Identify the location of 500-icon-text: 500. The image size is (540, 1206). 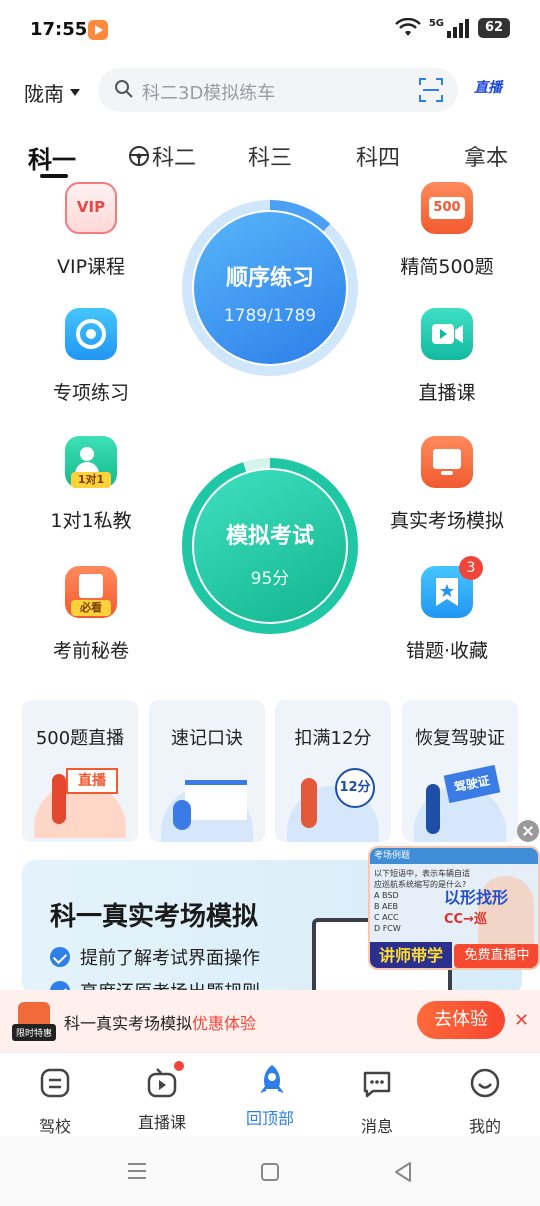
(447, 208).